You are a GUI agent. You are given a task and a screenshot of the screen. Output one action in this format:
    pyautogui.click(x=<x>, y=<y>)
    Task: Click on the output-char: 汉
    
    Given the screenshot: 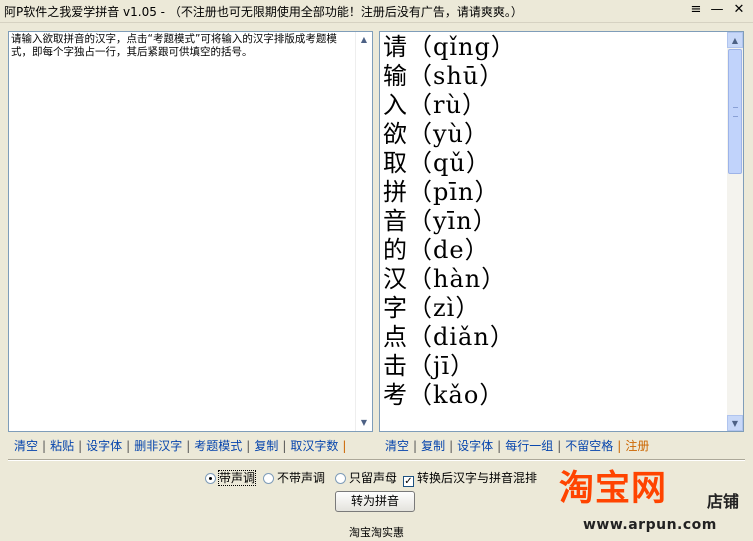 What is the action you would take?
    pyautogui.click(x=395, y=279)
    